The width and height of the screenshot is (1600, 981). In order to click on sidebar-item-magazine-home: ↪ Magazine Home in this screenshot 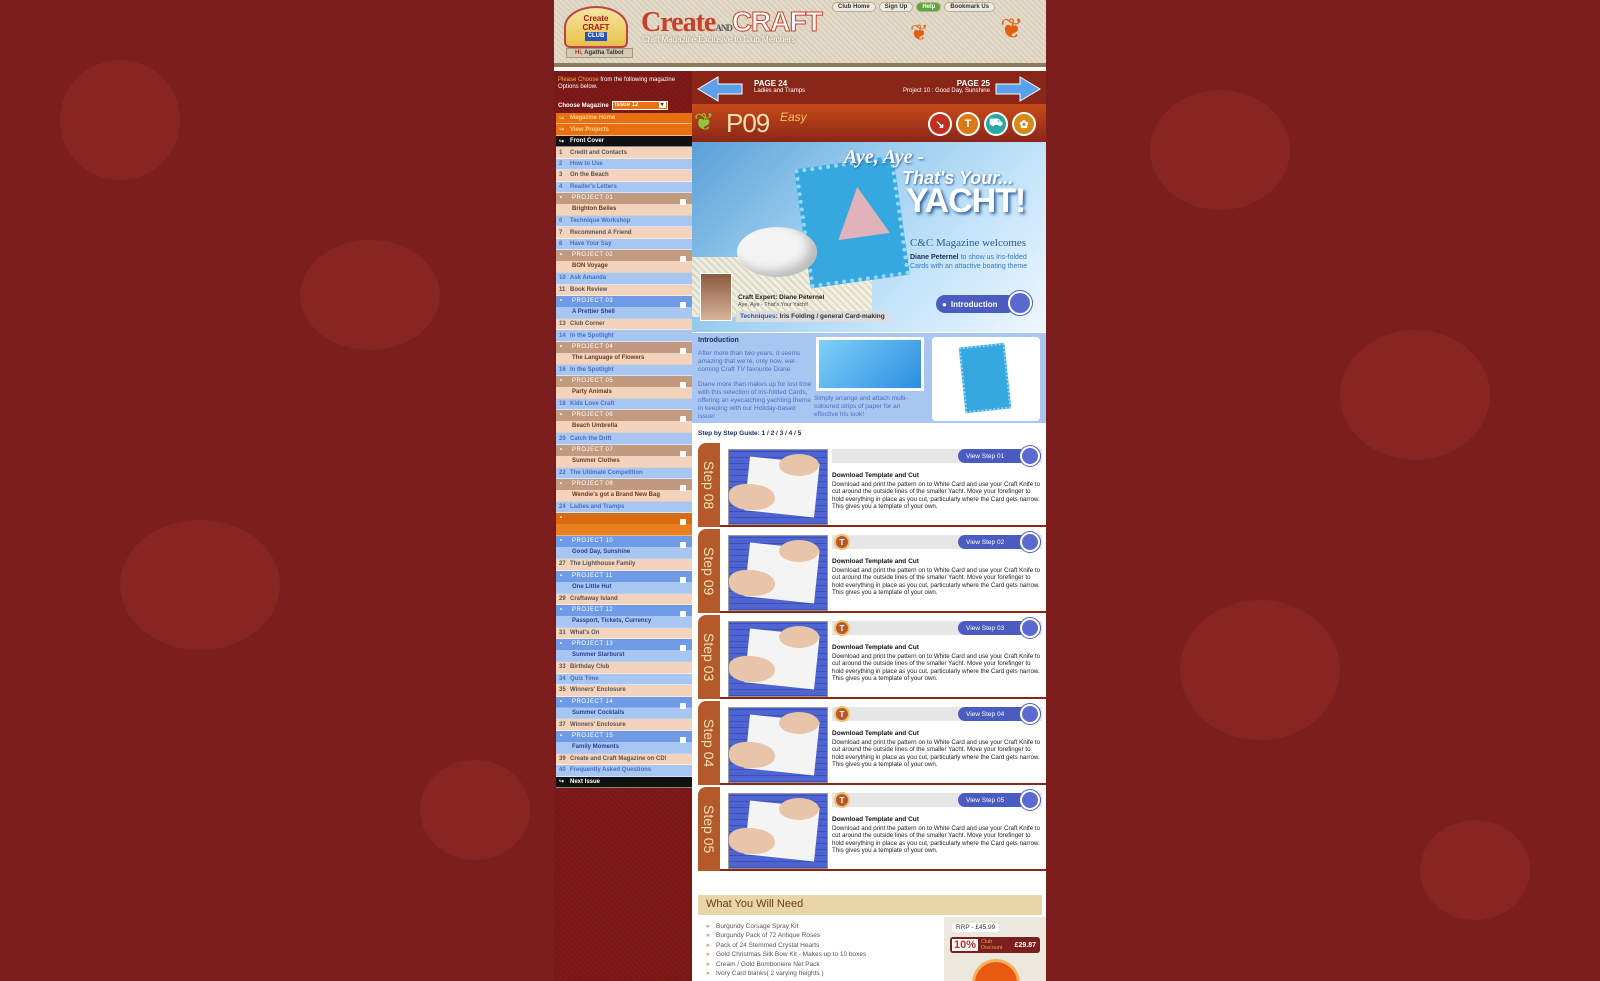, I will do `click(624, 119)`.